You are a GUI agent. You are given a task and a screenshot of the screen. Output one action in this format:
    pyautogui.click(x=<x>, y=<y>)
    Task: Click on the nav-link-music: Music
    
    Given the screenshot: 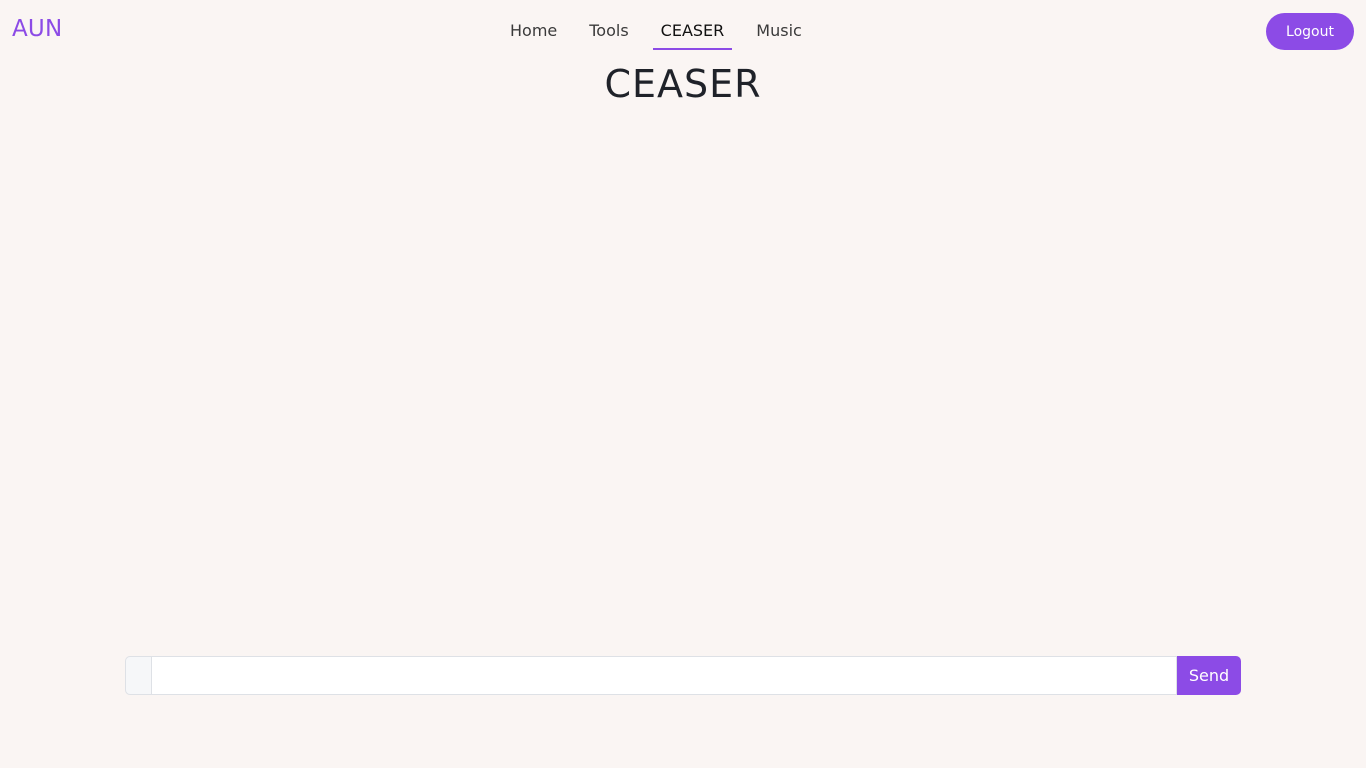 What is the action you would take?
    pyautogui.click(x=779, y=31)
    